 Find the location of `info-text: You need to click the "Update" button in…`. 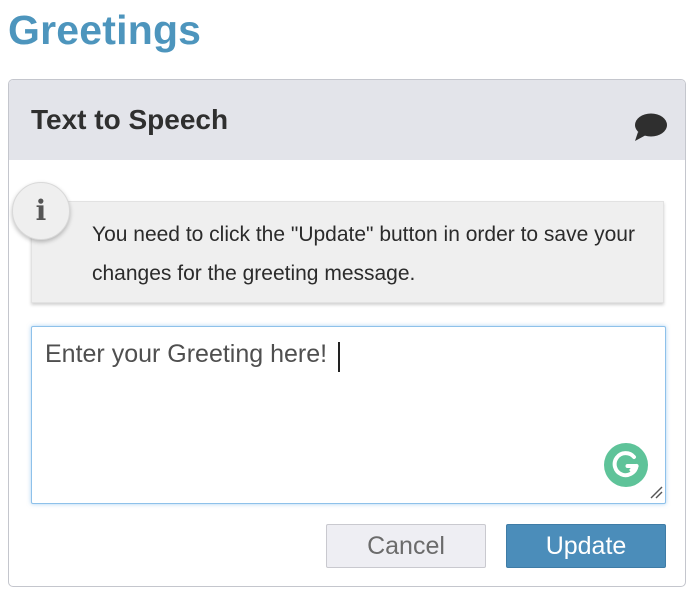

info-text: You need to click the "Update" button in… is located at coordinates (363, 254).